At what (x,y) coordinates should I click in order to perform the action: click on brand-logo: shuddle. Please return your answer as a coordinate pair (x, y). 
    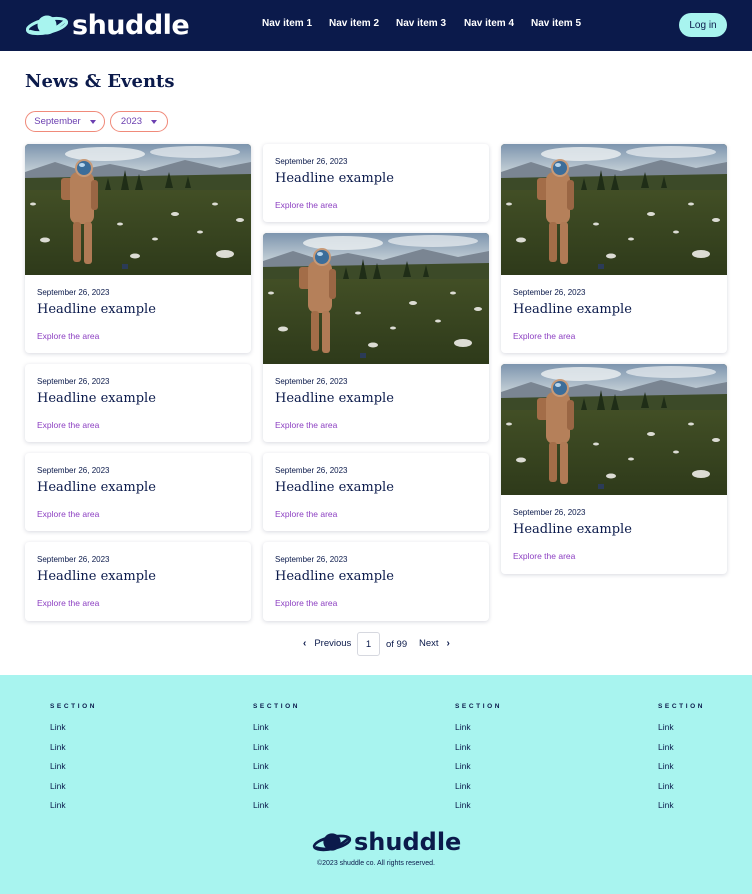
    Looking at the image, I should click on (107, 25).